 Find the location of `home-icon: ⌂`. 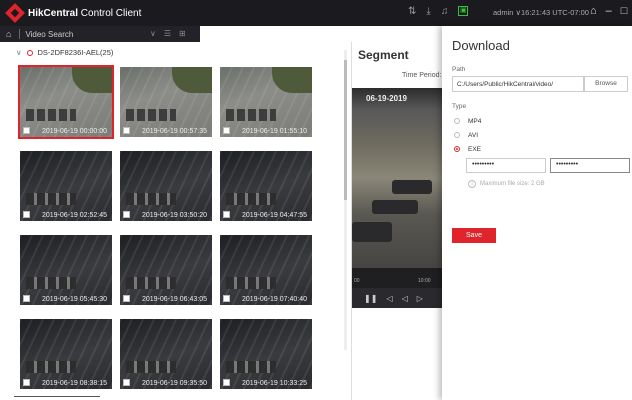

home-icon: ⌂ is located at coordinates (8, 34).